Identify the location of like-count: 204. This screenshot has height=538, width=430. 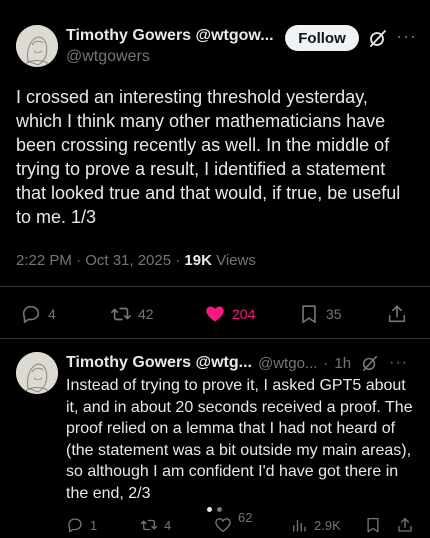
(244, 314).